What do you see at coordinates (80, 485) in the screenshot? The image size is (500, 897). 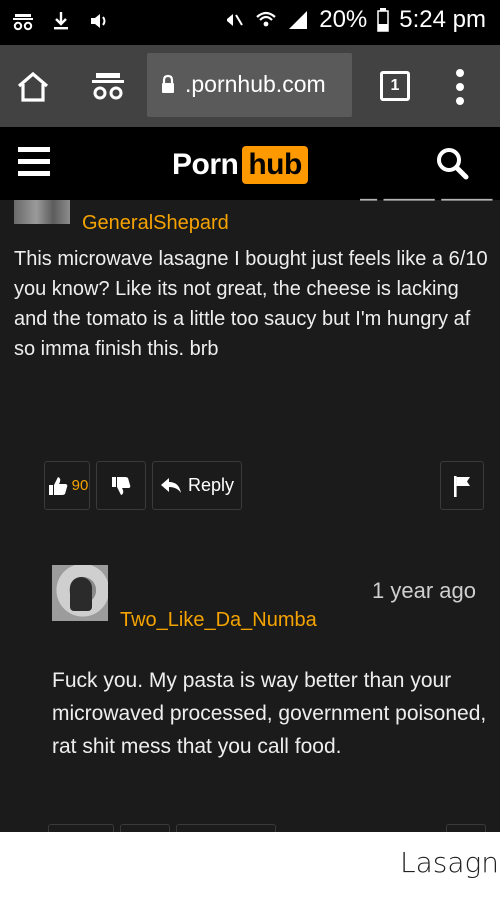 I see `upvote-count: 90` at bounding box center [80, 485].